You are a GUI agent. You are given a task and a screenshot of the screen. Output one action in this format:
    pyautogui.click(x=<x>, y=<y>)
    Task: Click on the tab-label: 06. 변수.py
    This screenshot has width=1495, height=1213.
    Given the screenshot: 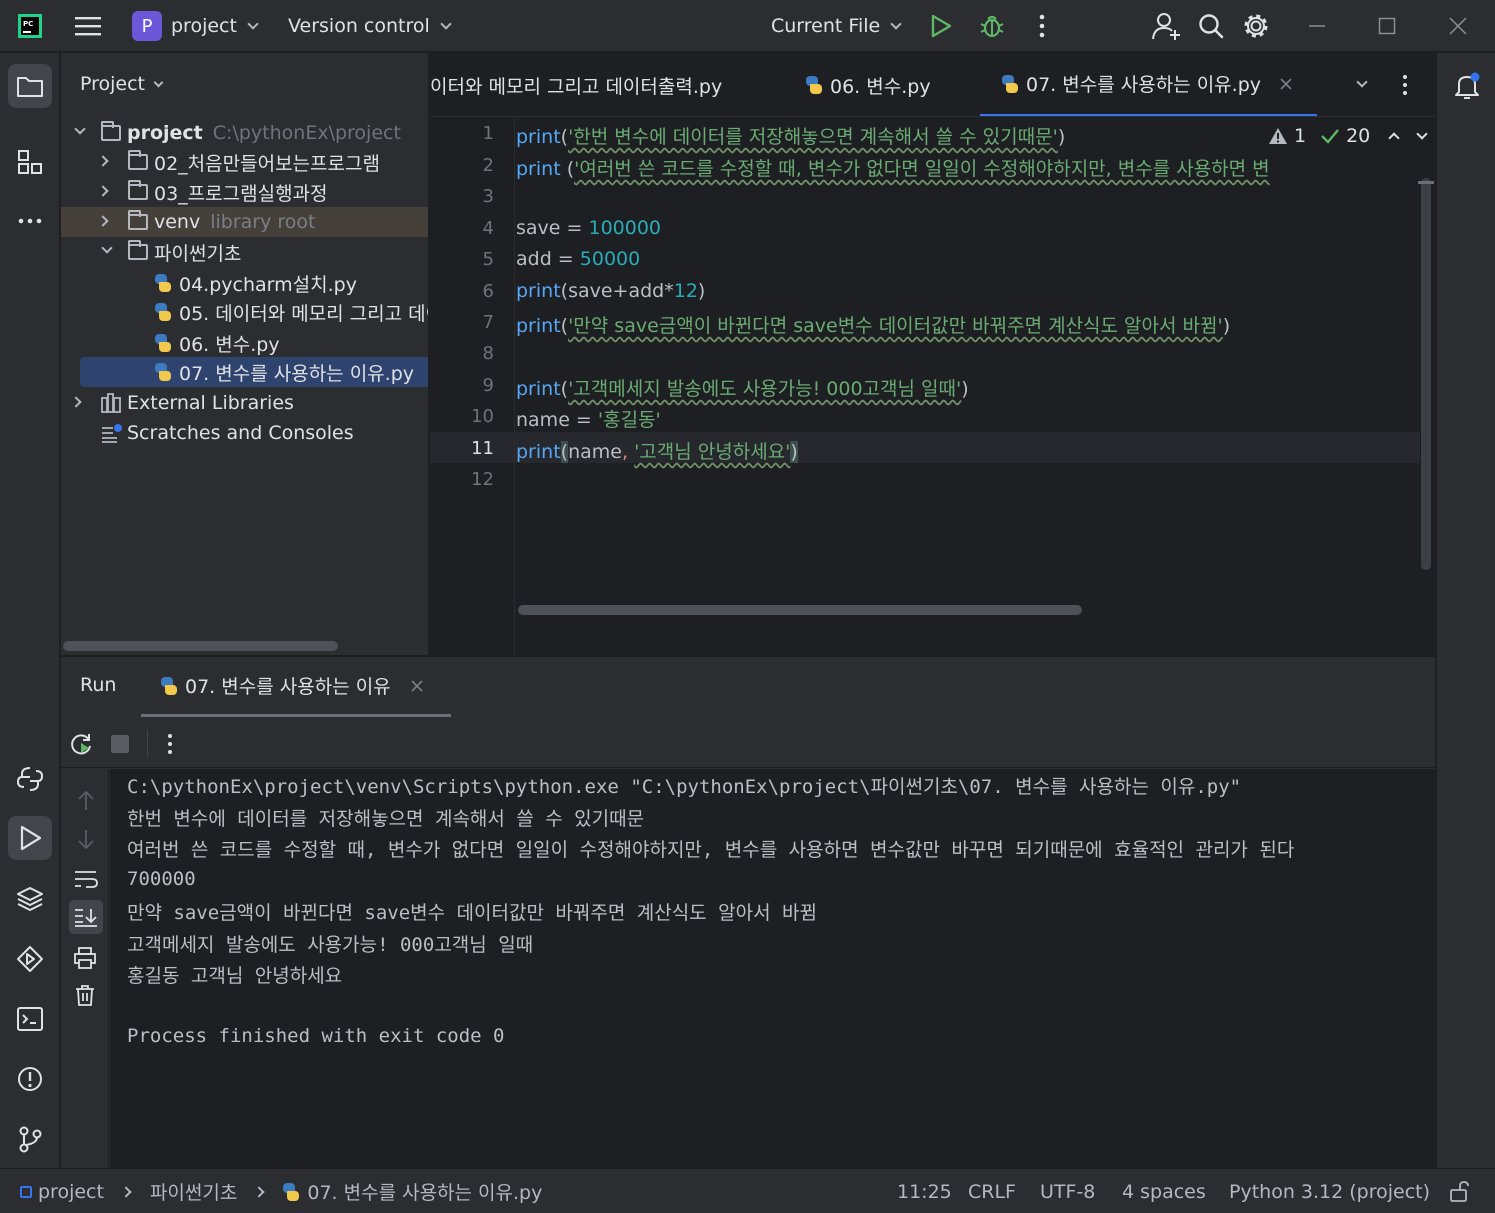 What is the action you would take?
    pyautogui.click(x=880, y=86)
    